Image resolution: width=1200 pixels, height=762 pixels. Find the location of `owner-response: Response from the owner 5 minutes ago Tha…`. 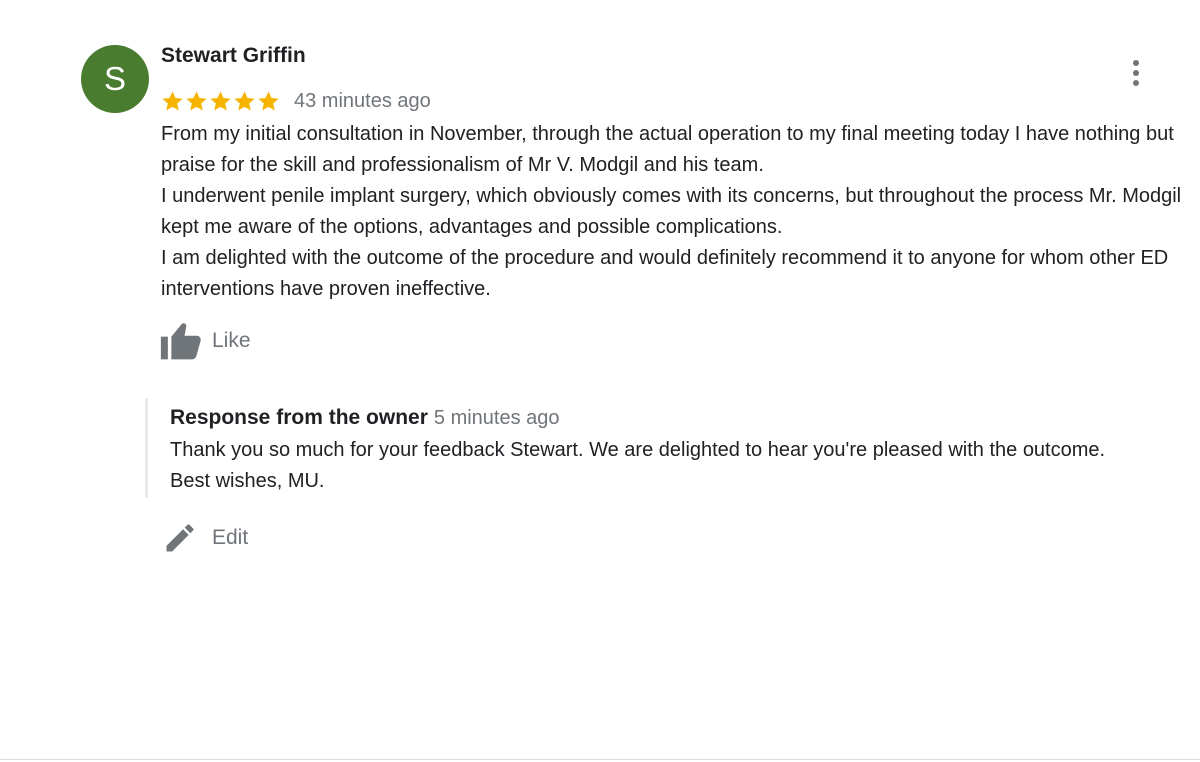

owner-response: Response from the owner 5 minutes ago Tha… is located at coordinates (646, 448).